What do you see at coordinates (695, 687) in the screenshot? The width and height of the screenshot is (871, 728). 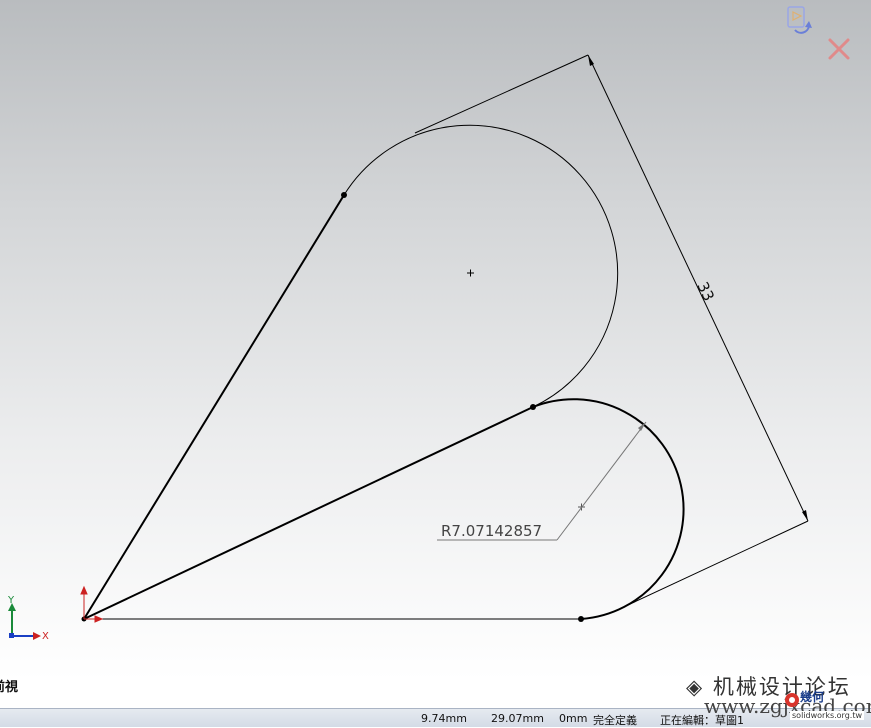 I see `watermark-logo-icon: ◈` at bounding box center [695, 687].